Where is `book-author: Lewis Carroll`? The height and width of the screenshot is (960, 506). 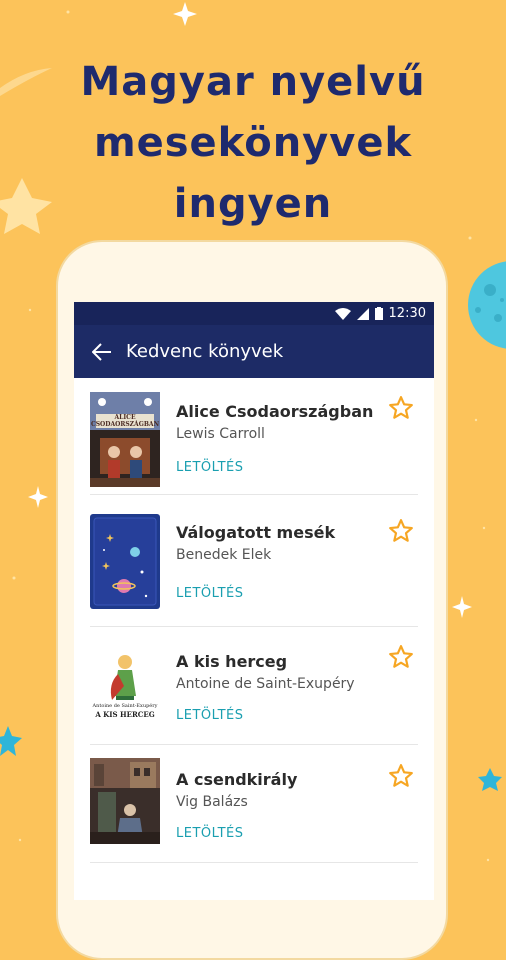 book-author: Lewis Carroll is located at coordinates (220, 434).